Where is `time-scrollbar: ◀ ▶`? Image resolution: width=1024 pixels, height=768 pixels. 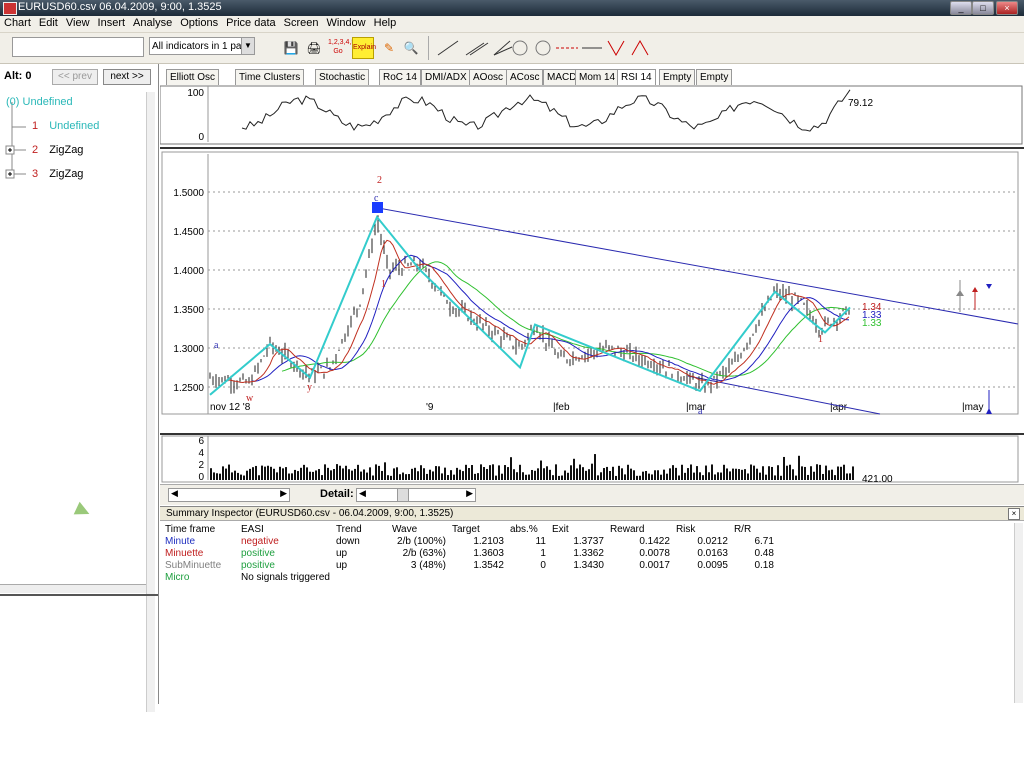 time-scrollbar: ◀ ▶ is located at coordinates (229, 495).